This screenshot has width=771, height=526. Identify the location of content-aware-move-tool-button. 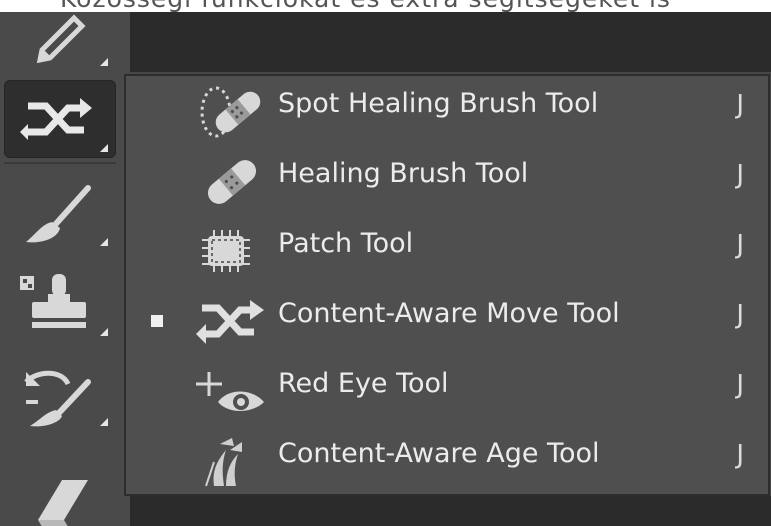
(60, 119).